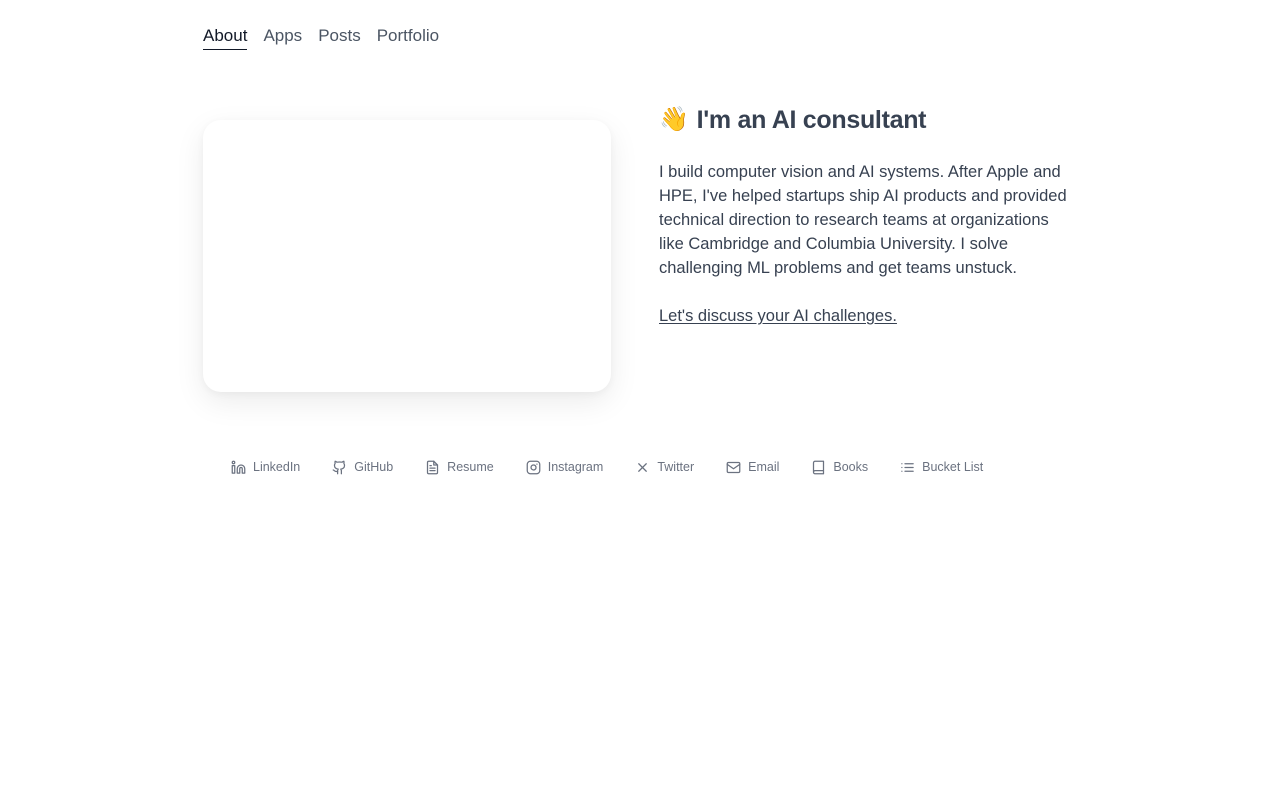  What do you see at coordinates (851, 467) in the screenshot?
I see `books-label: Books` at bounding box center [851, 467].